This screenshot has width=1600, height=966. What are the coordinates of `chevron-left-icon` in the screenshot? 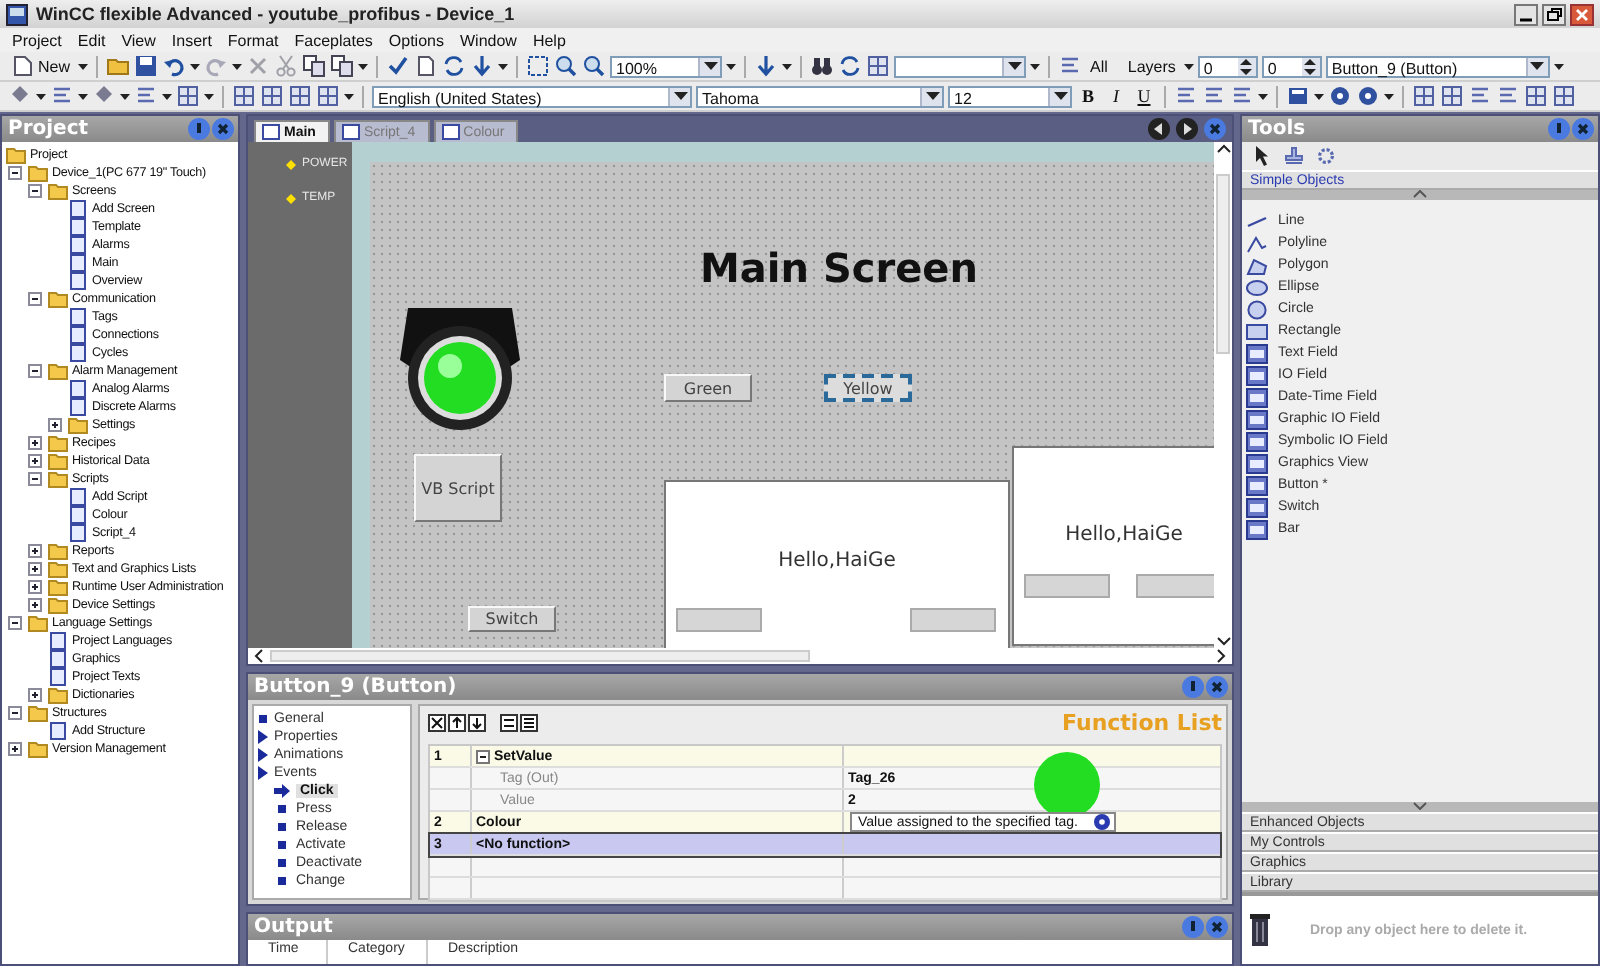 It's located at (258, 656).